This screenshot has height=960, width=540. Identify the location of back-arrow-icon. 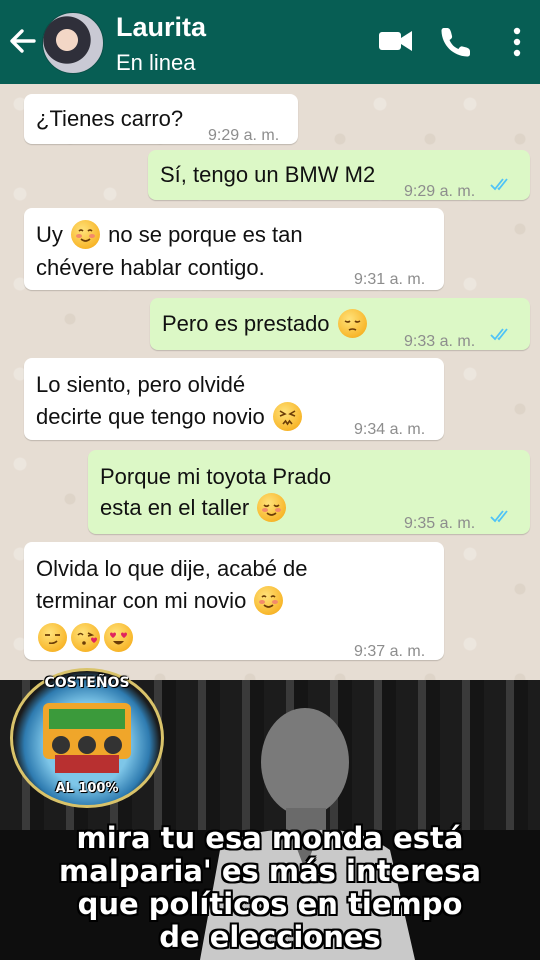
(22, 41).